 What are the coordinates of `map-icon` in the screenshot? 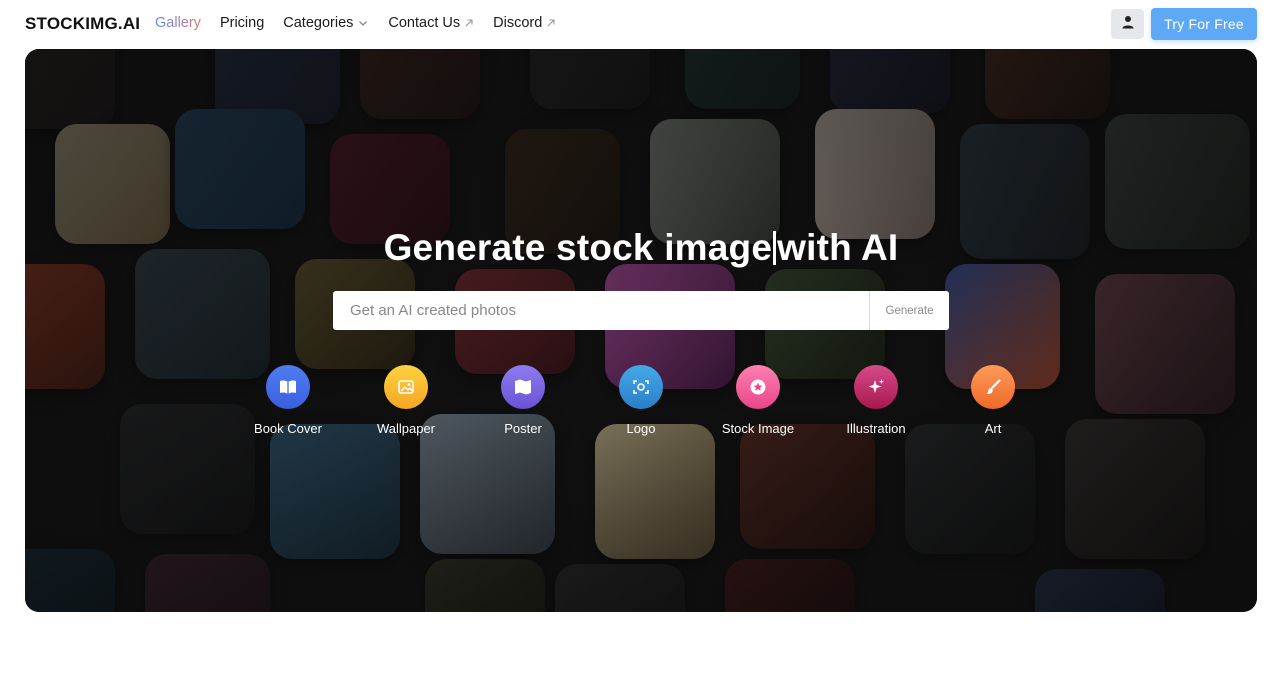 It's located at (523, 387).